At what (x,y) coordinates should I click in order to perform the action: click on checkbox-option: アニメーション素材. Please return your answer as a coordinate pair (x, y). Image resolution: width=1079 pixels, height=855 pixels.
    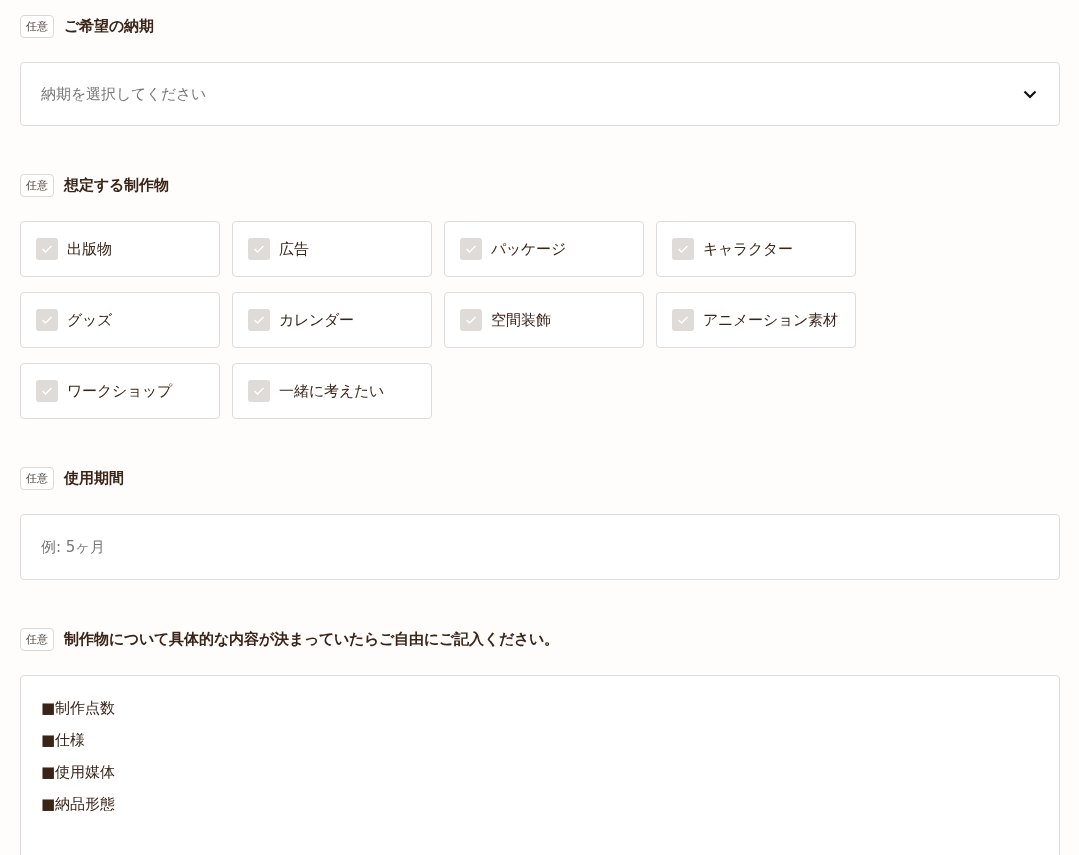
    Looking at the image, I should click on (756, 320).